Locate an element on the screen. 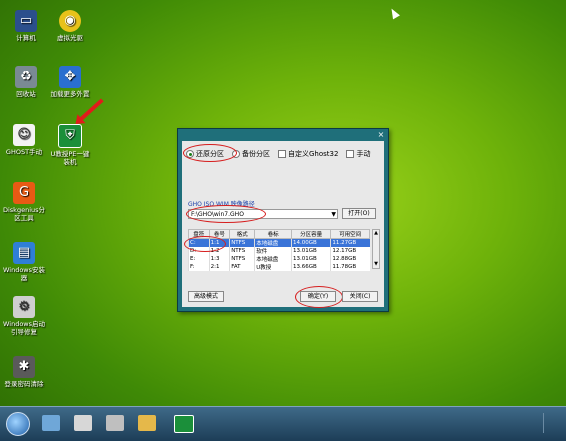 This screenshot has height=441, width=566. recycle-bin-icon: ♻ is located at coordinates (26, 77).